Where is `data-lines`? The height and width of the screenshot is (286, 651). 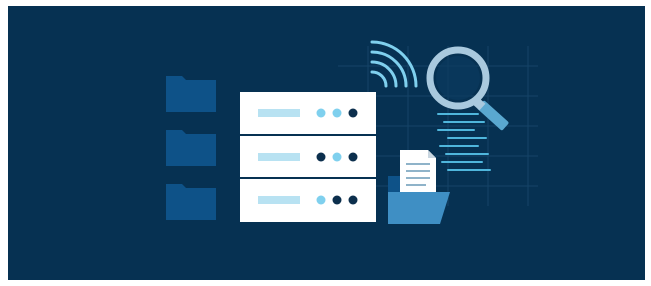 data-lines is located at coordinates (464, 142).